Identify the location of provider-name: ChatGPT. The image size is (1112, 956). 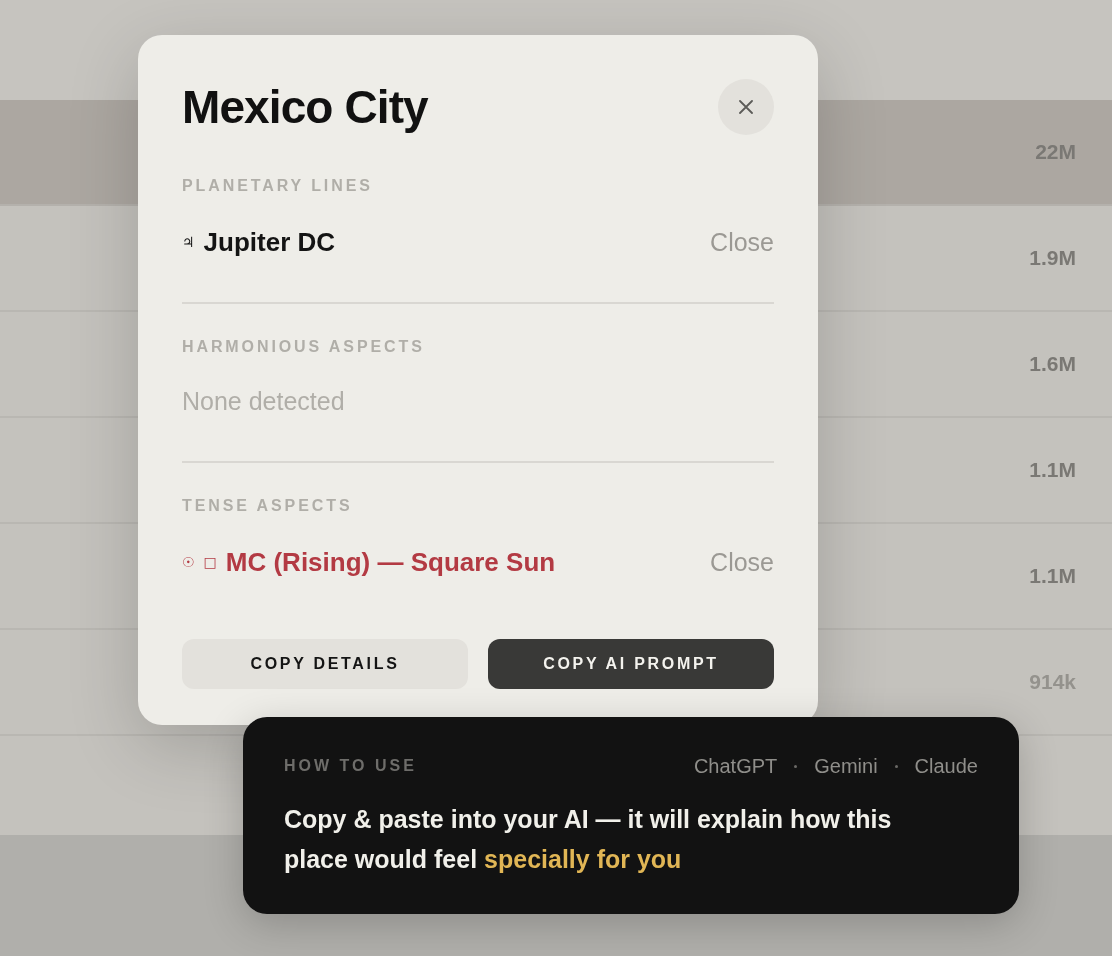
(735, 766).